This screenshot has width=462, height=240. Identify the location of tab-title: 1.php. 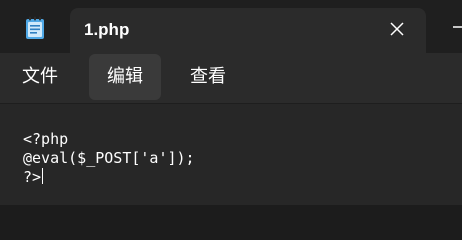
(107, 29).